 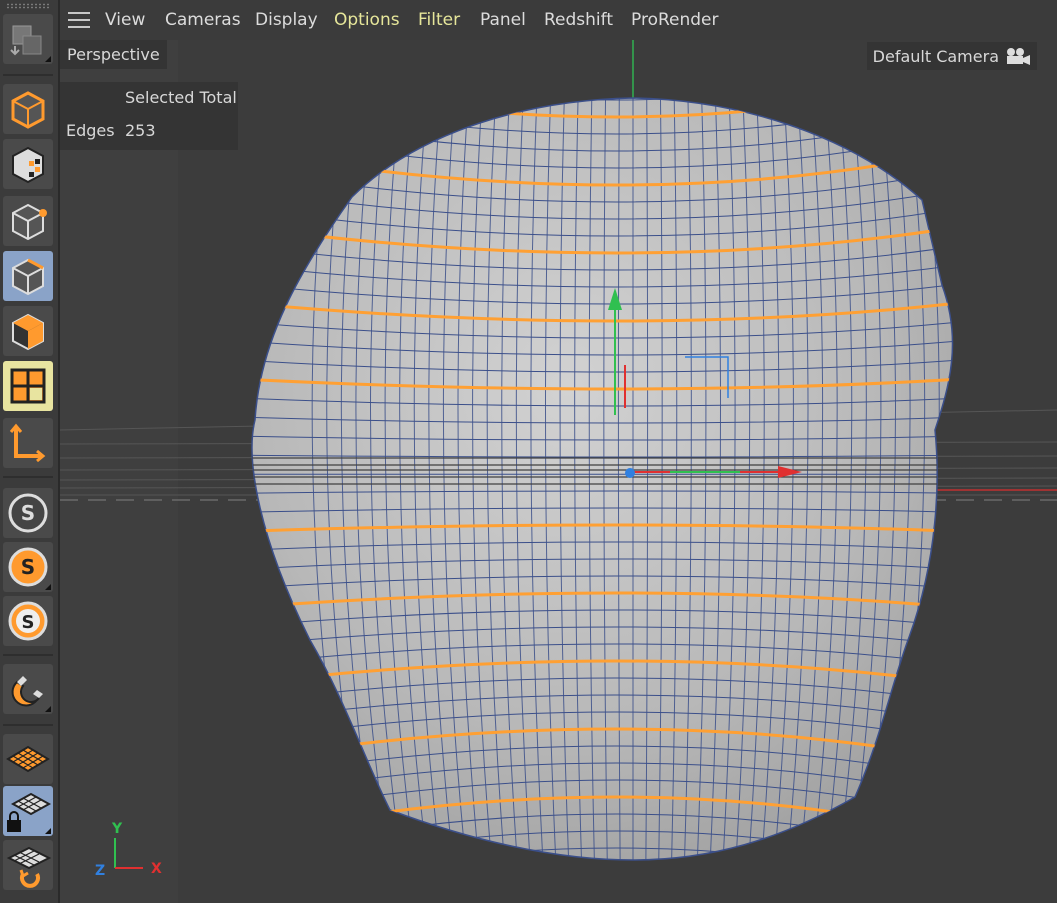 I want to click on camera-icon, so click(x=1018, y=56).